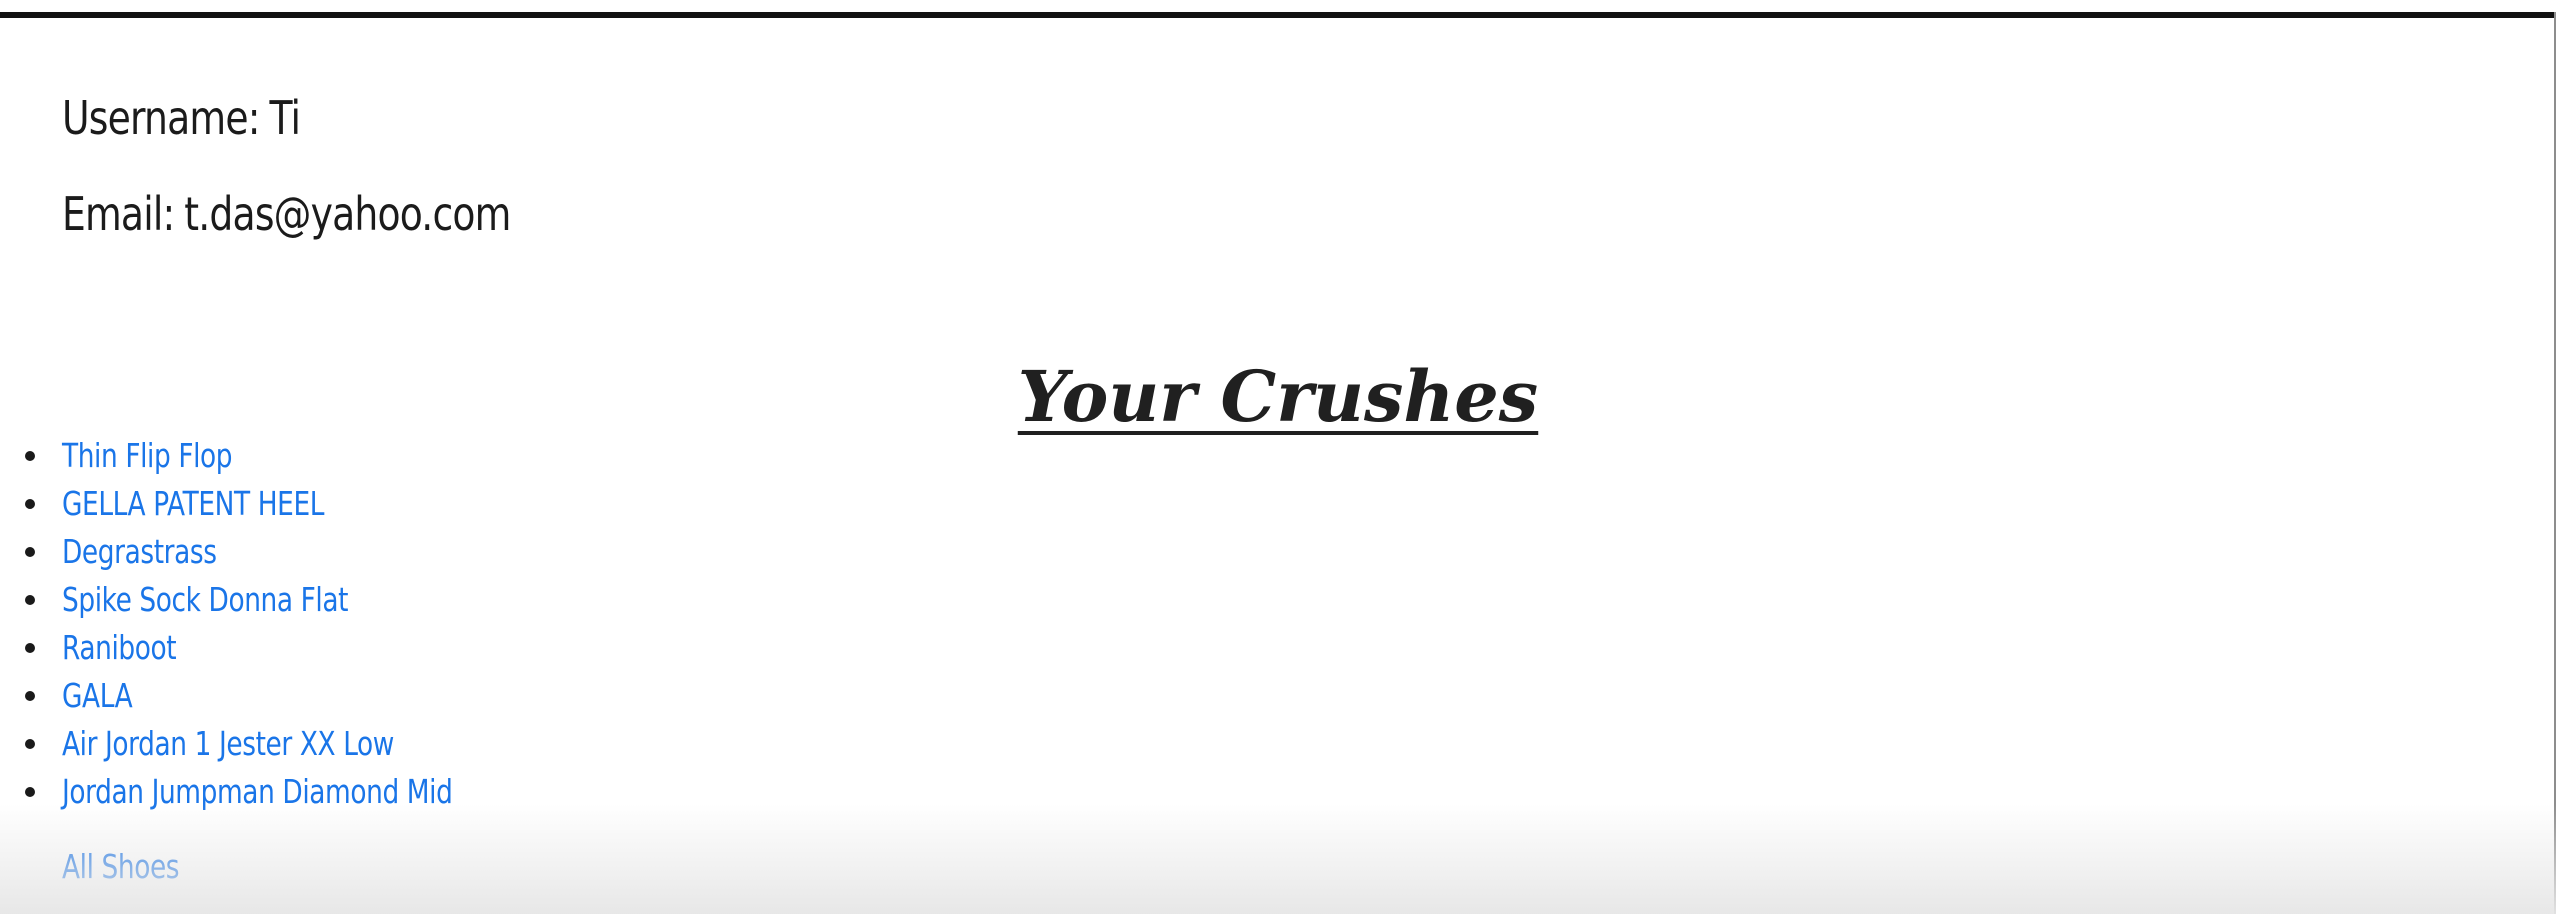 This screenshot has height=914, width=2556. I want to click on profile-info: Username: Ti Email: t.das@yahoo.com, so click(335, 166).